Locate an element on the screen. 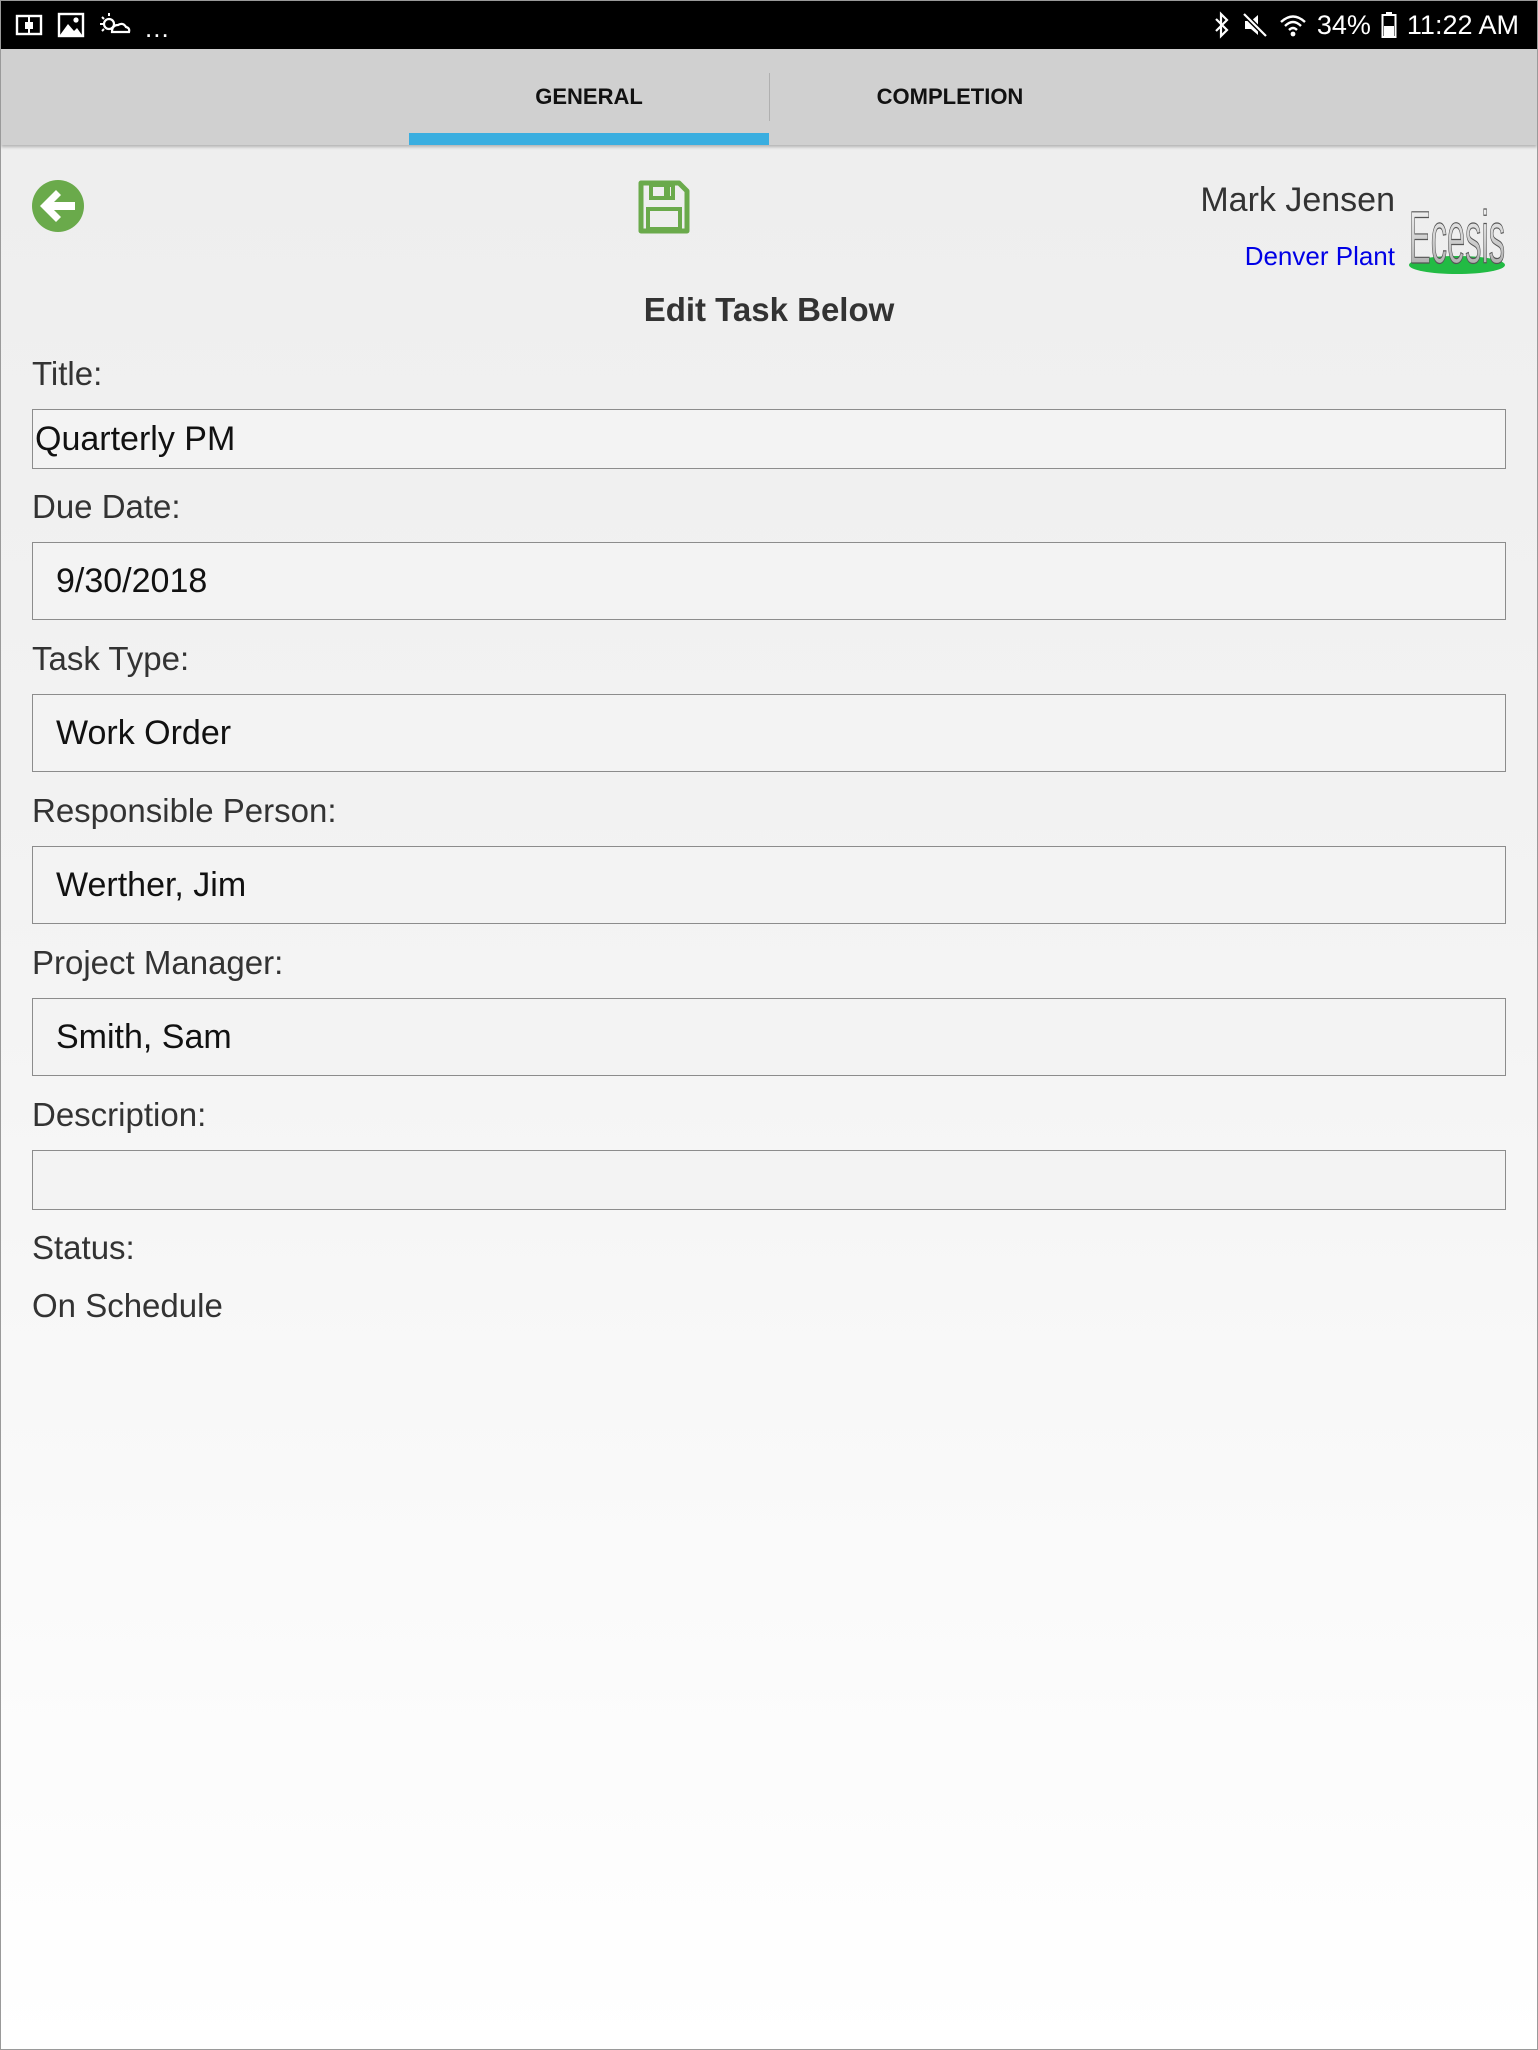 The image size is (1538, 2050). project-manager-label: Project Manager: is located at coordinates (158, 962).